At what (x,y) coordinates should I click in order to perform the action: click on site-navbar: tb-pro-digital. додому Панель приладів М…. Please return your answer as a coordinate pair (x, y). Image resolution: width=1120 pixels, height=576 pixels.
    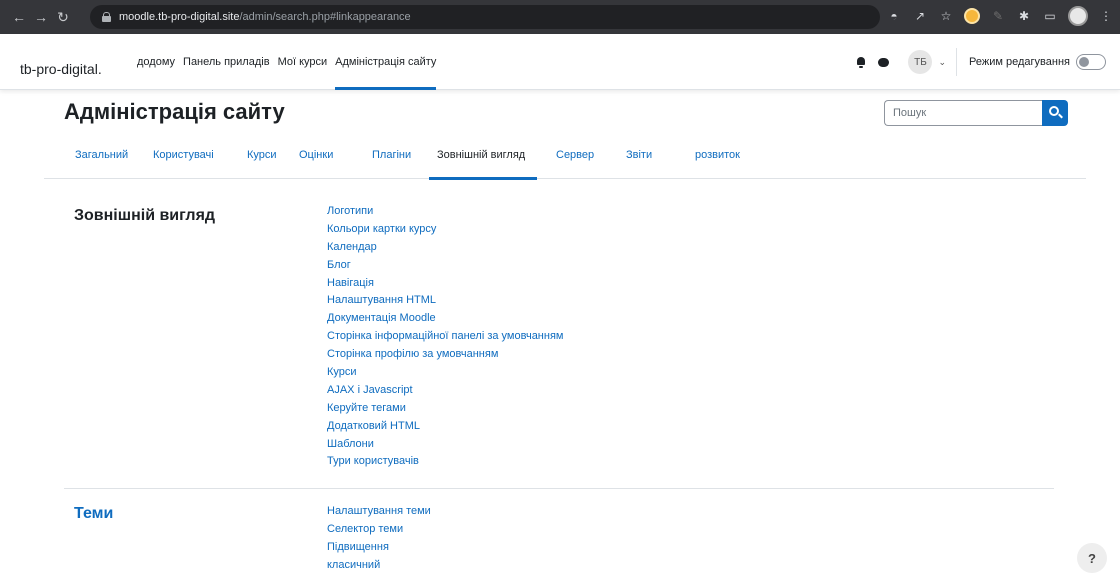
    Looking at the image, I should click on (560, 62).